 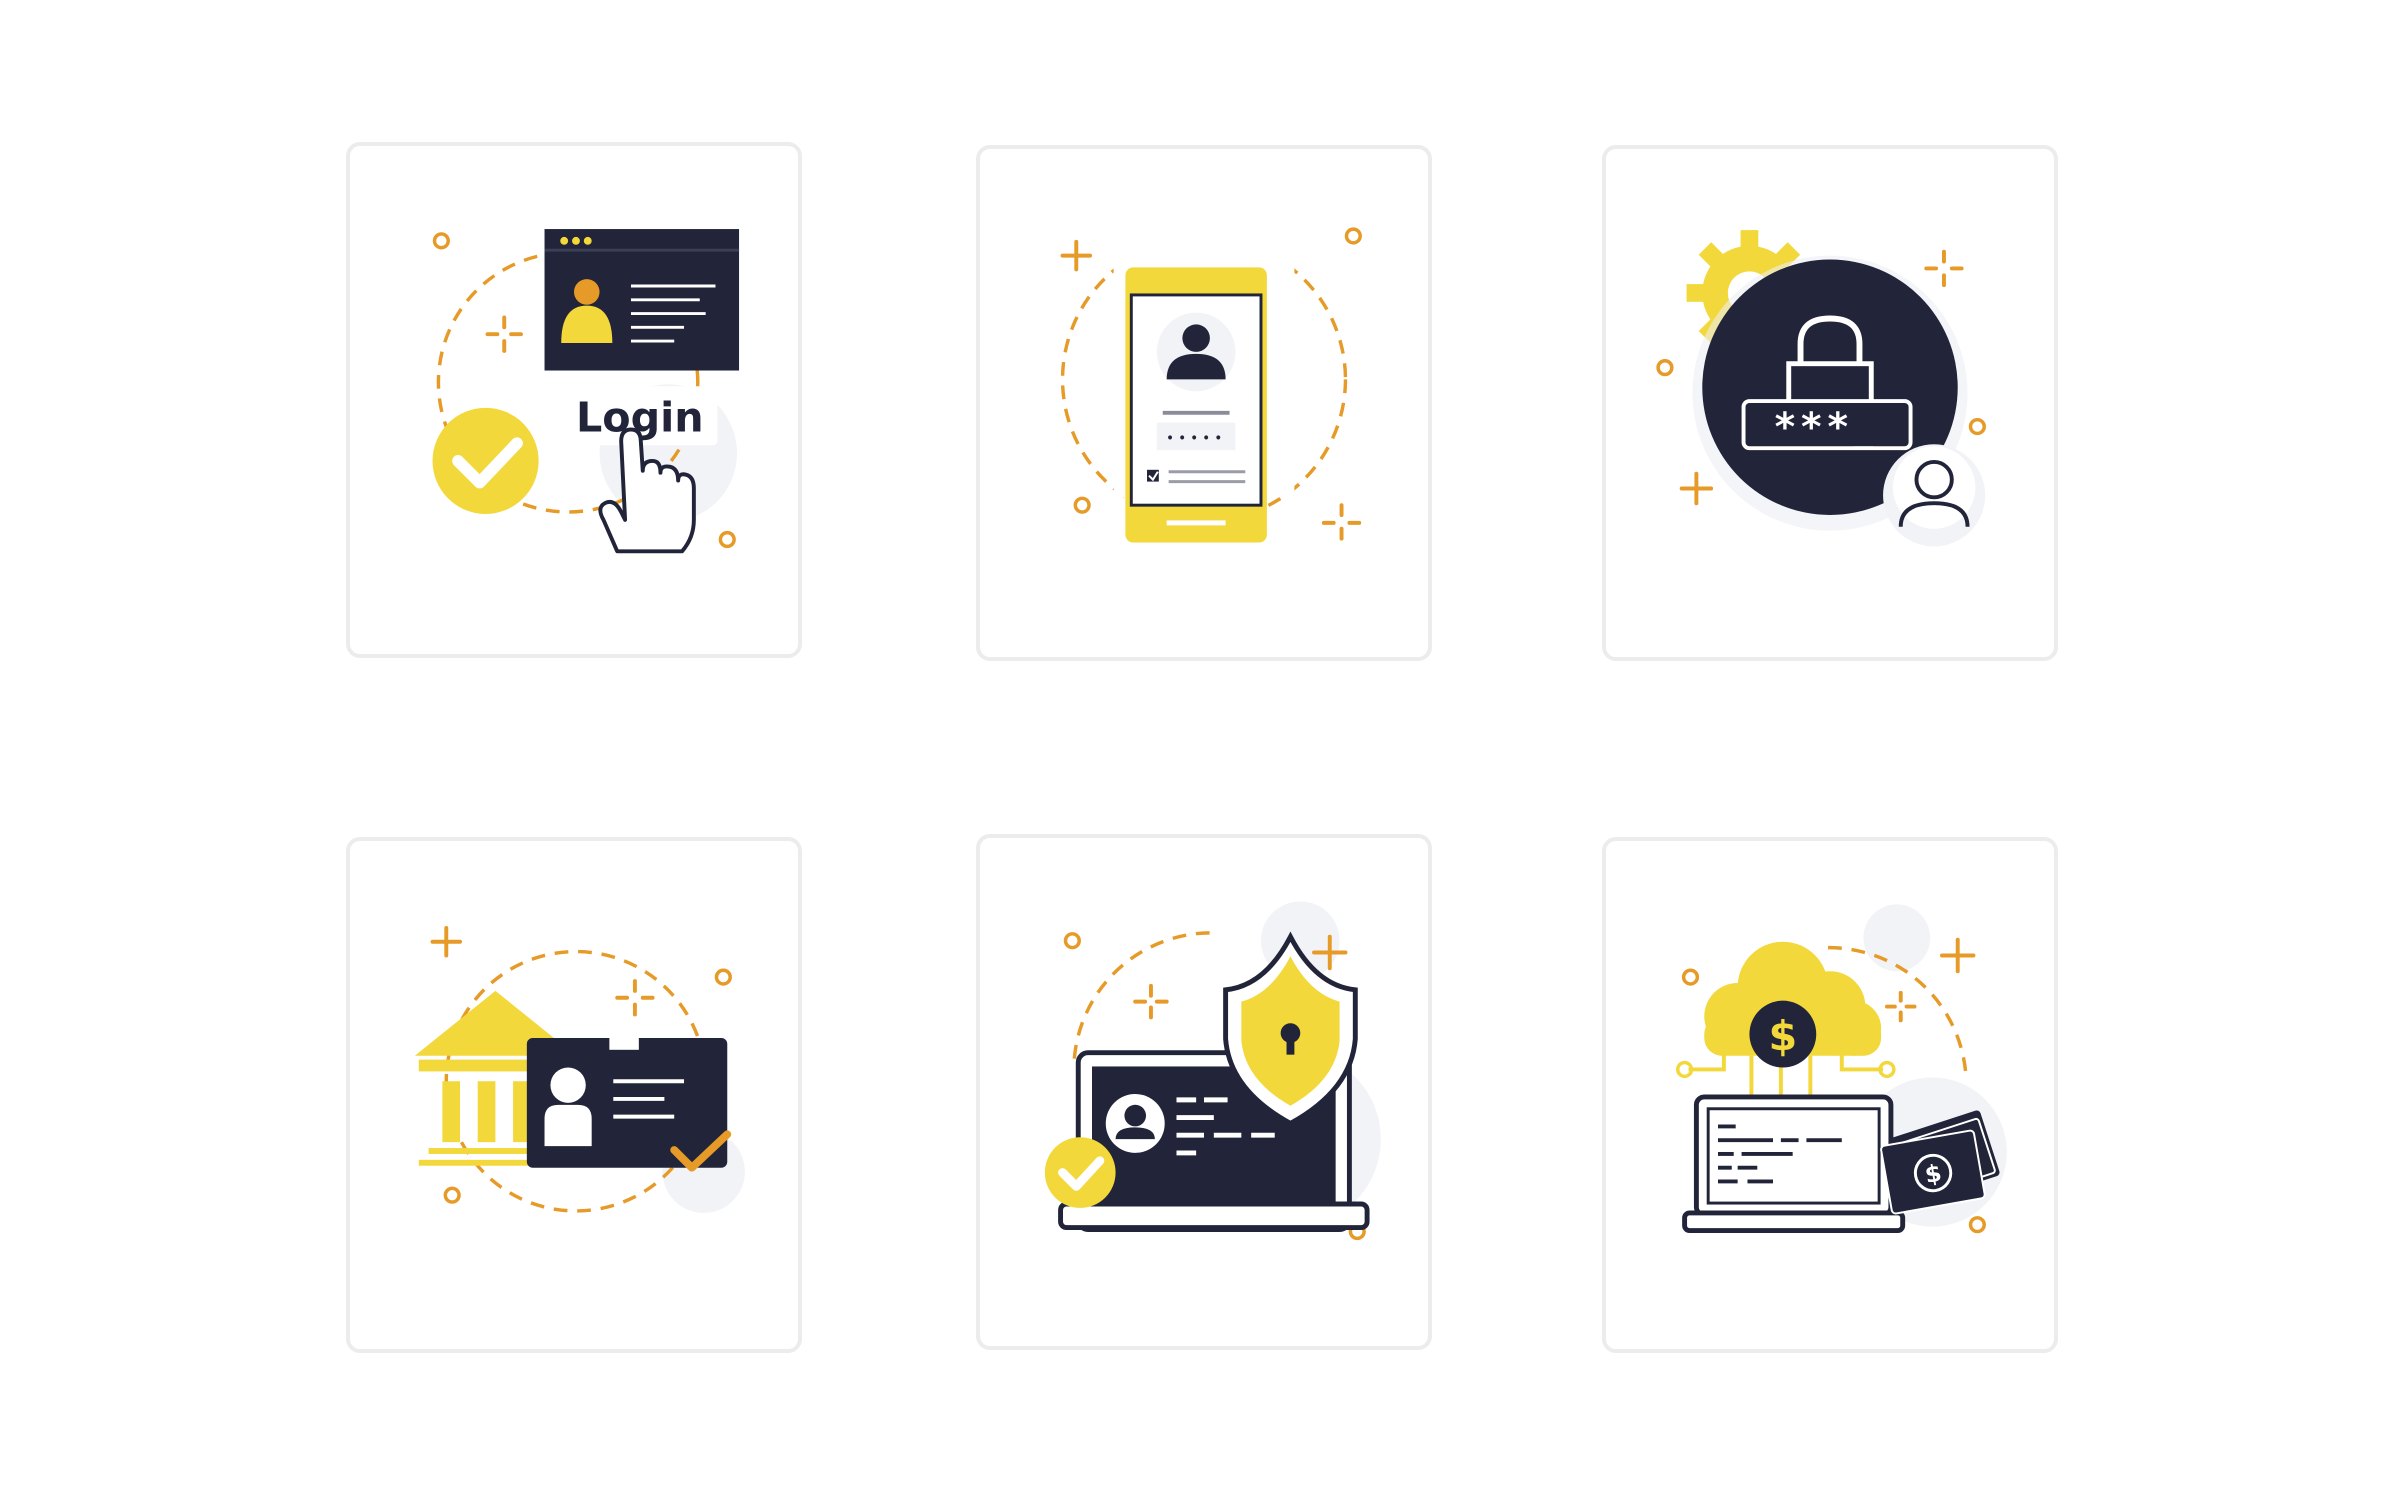 I want to click on card-bank-id, so click(x=574, y=1095).